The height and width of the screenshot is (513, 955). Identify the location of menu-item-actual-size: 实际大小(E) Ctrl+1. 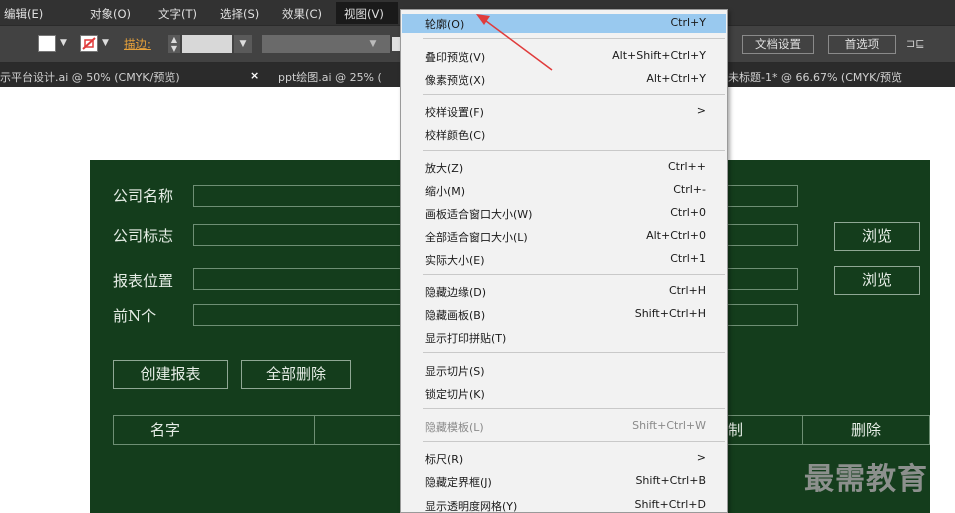
(564, 259).